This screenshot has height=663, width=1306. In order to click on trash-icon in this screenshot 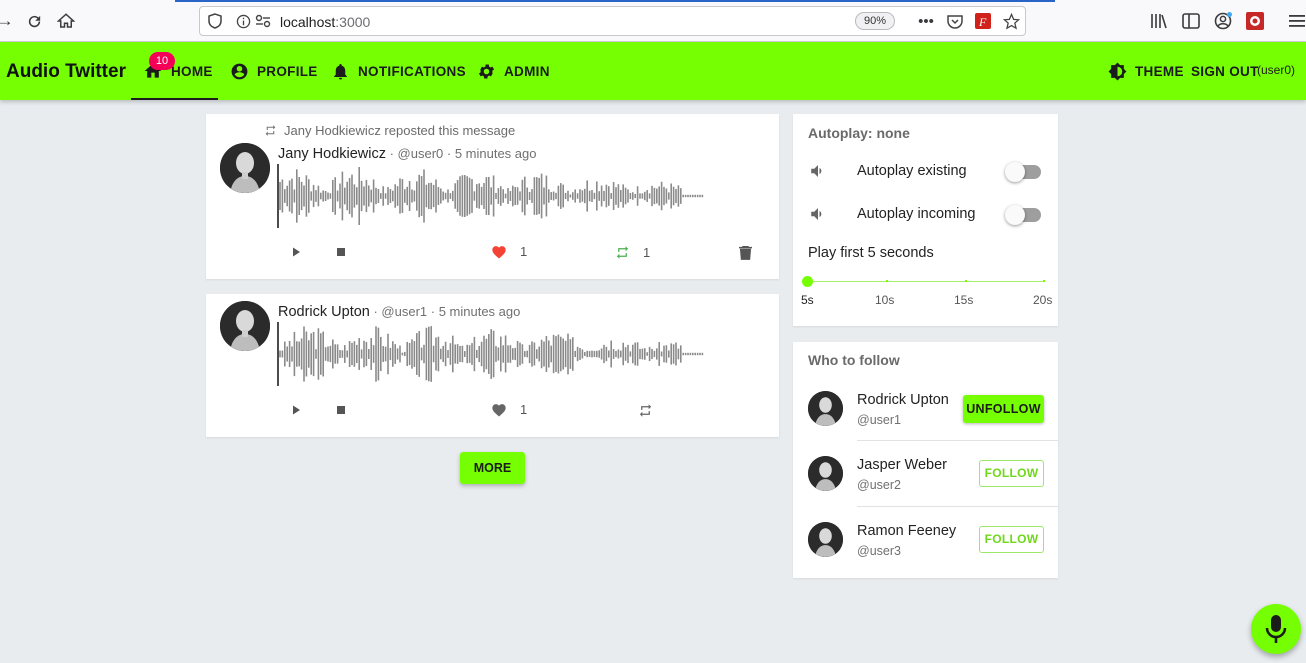, I will do `click(745, 253)`.